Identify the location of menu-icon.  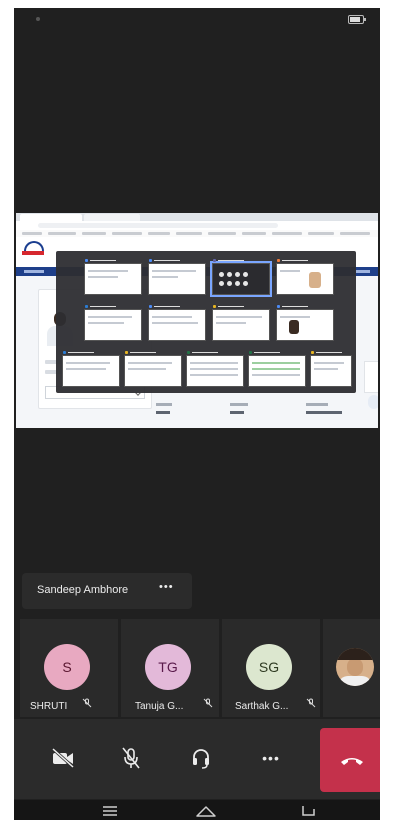
(110, 811).